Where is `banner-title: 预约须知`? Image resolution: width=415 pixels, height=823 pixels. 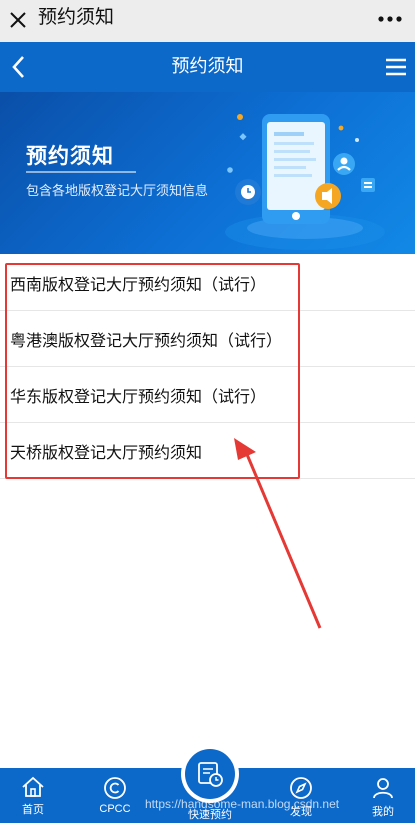
banner-title: 预约须知 is located at coordinates (70, 156).